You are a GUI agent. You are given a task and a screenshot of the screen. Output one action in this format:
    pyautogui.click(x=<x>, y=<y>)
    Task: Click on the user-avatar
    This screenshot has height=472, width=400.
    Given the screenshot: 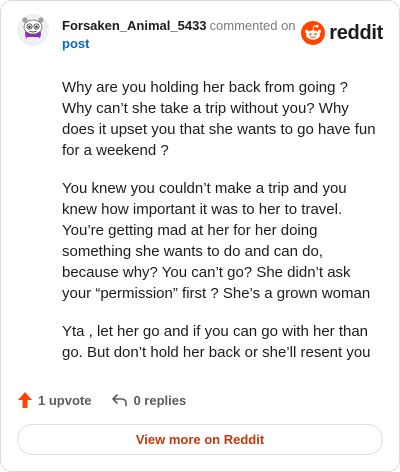 What is the action you would take?
    pyautogui.click(x=33, y=30)
    